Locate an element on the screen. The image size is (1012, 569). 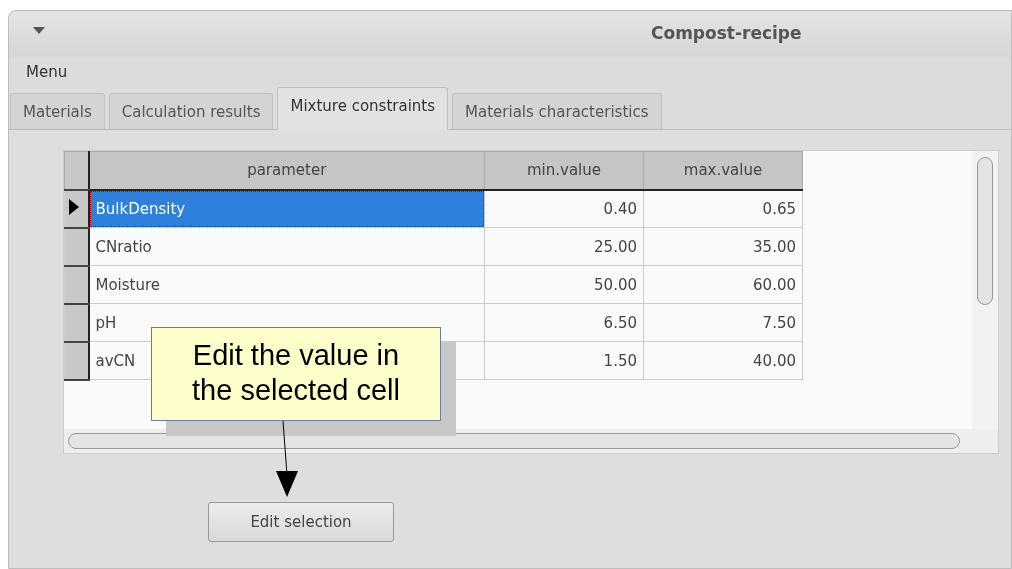
table-cell: Moisture is located at coordinates (286, 284).